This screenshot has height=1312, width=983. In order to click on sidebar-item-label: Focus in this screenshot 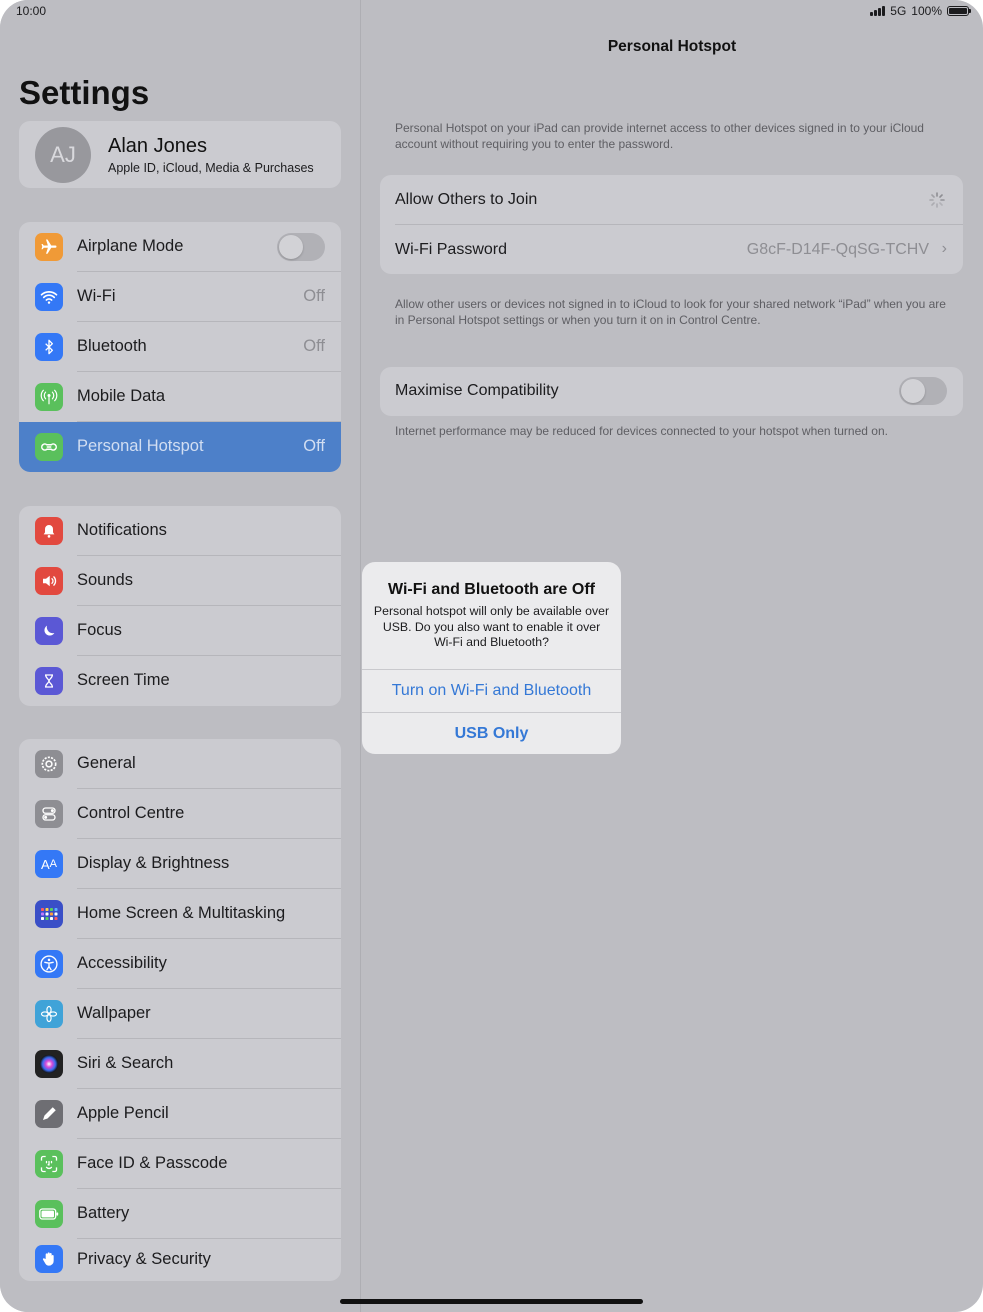, I will do `click(99, 630)`.